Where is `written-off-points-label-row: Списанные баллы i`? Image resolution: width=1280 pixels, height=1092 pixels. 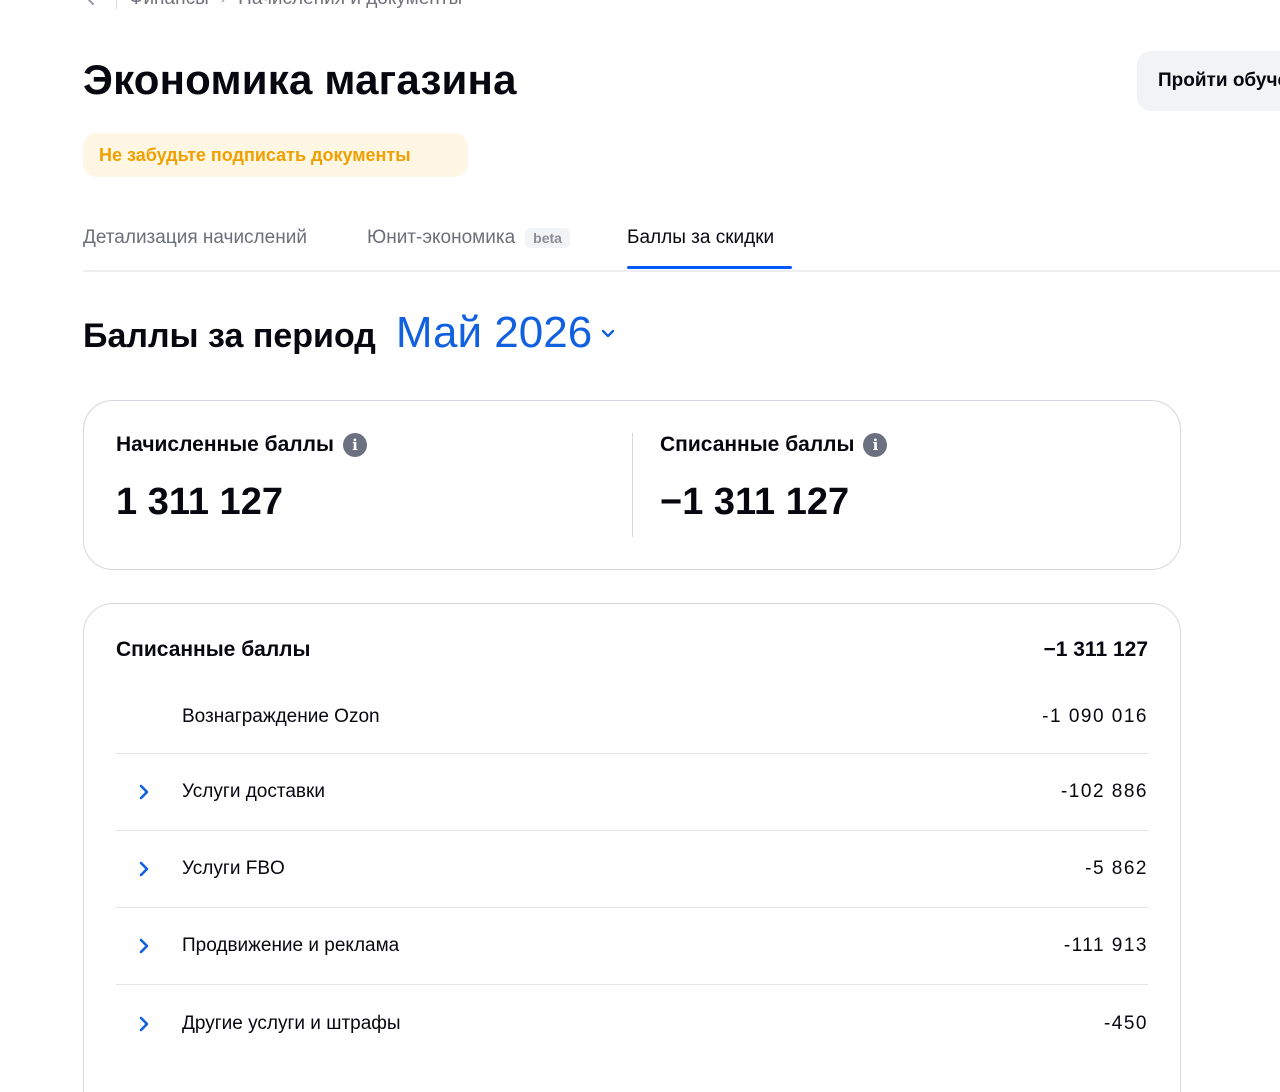 written-off-points-label-row: Списанные баллы i is located at coordinates (774, 445).